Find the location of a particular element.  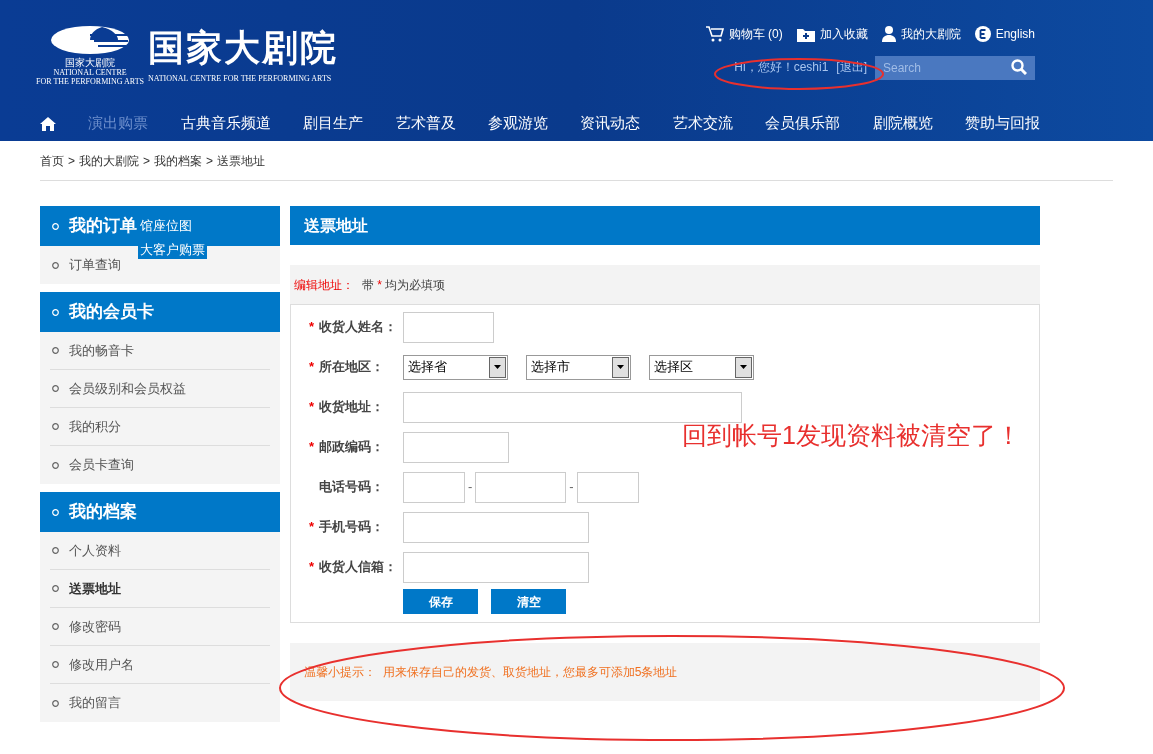

search-field: Search is located at coordinates (955, 68).